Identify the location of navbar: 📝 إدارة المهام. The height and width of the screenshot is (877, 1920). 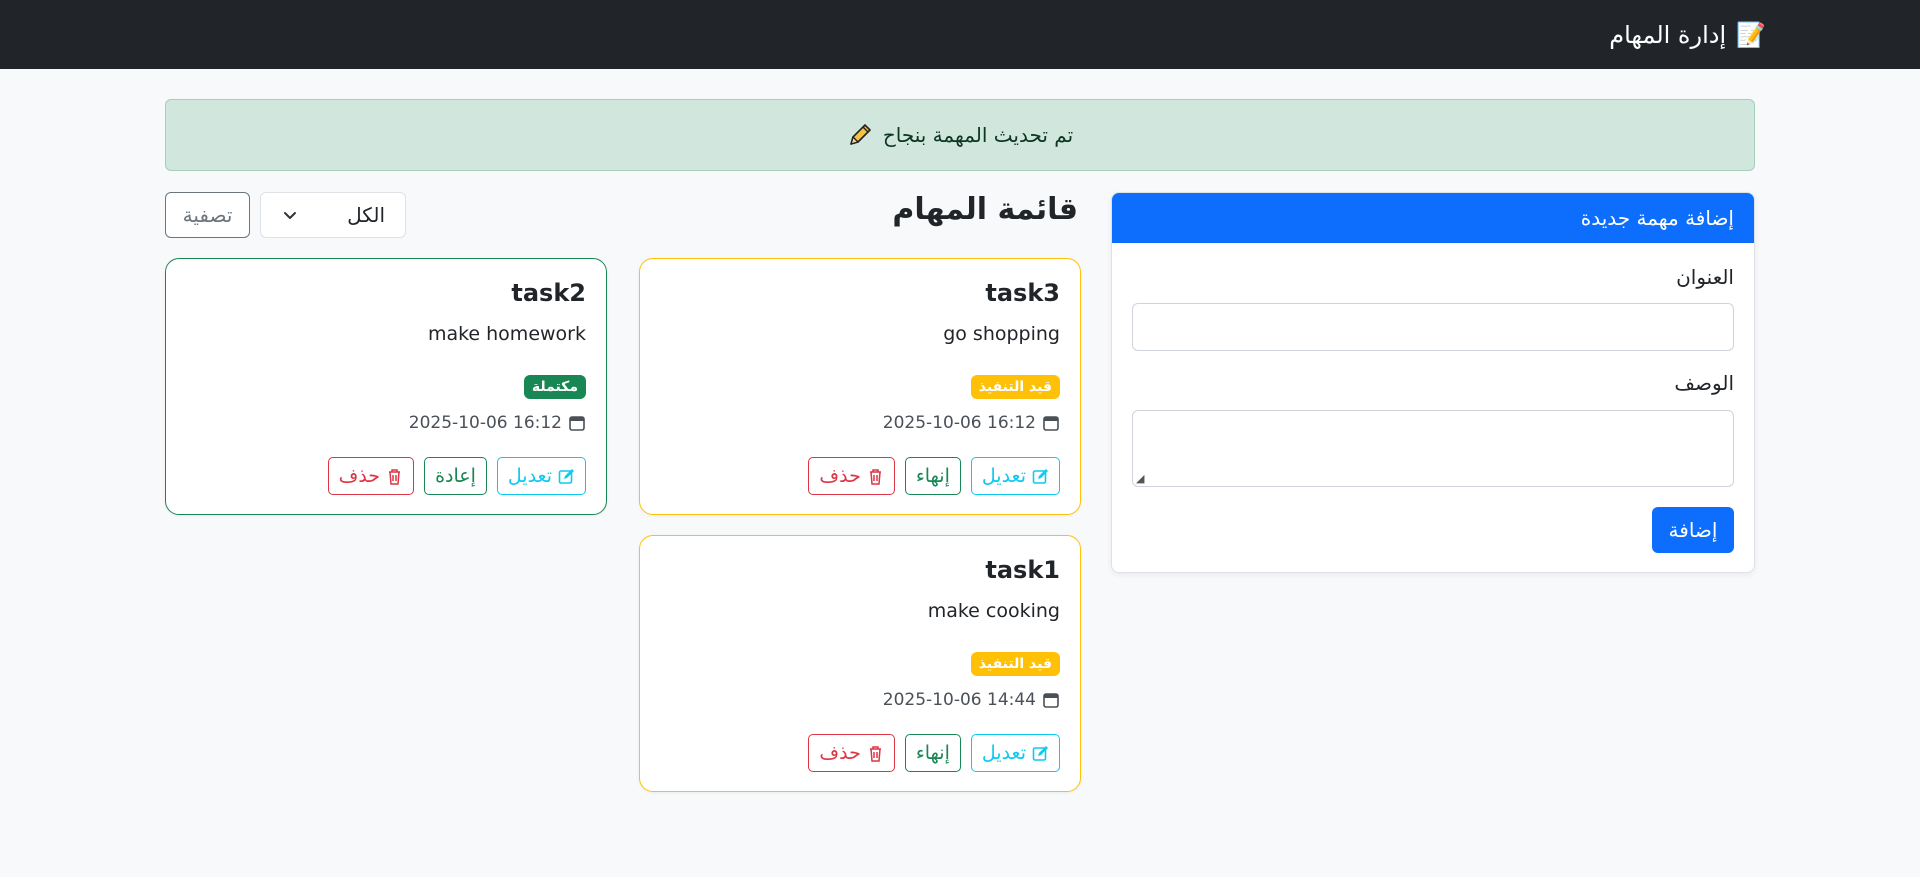
(960, 34).